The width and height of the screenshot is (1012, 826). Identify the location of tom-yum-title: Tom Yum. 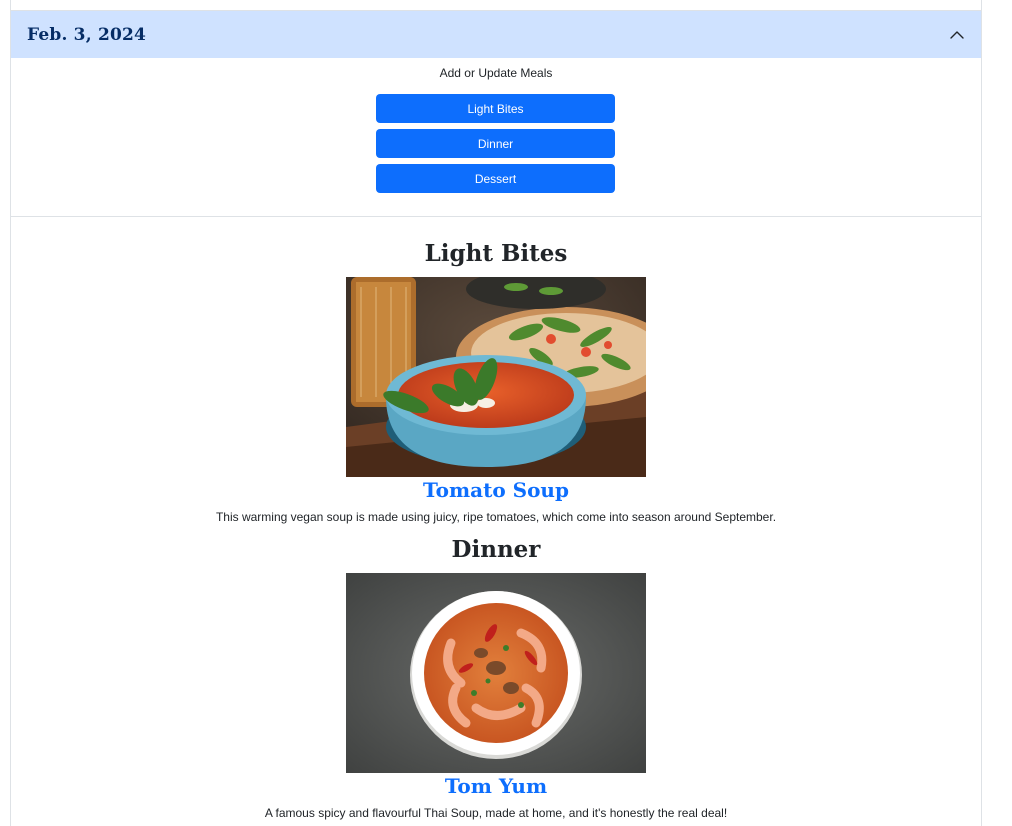
(496, 786).